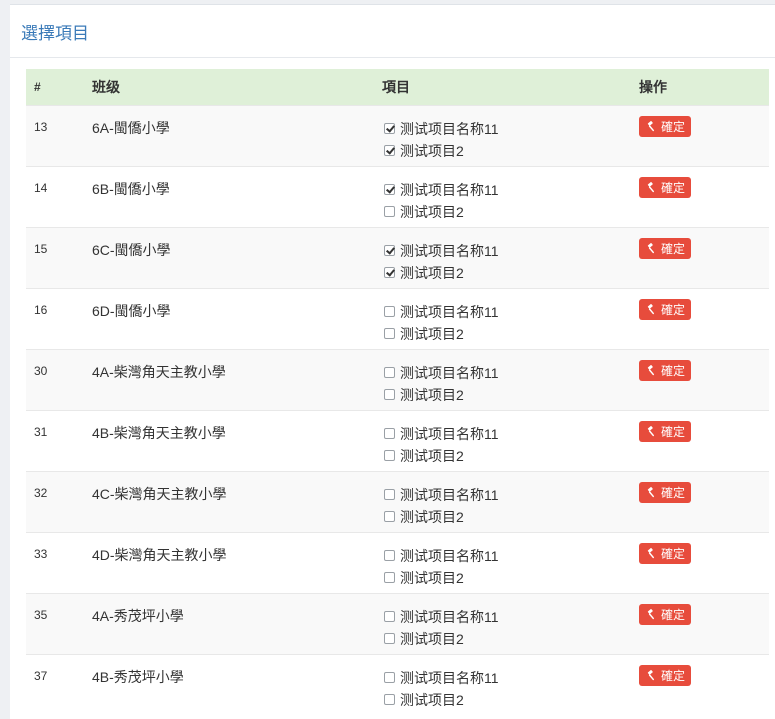 The width and height of the screenshot is (775, 719). What do you see at coordinates (59, 440) in the screenshot?
I see `row-index: 31` at bounding box center [59, 440].